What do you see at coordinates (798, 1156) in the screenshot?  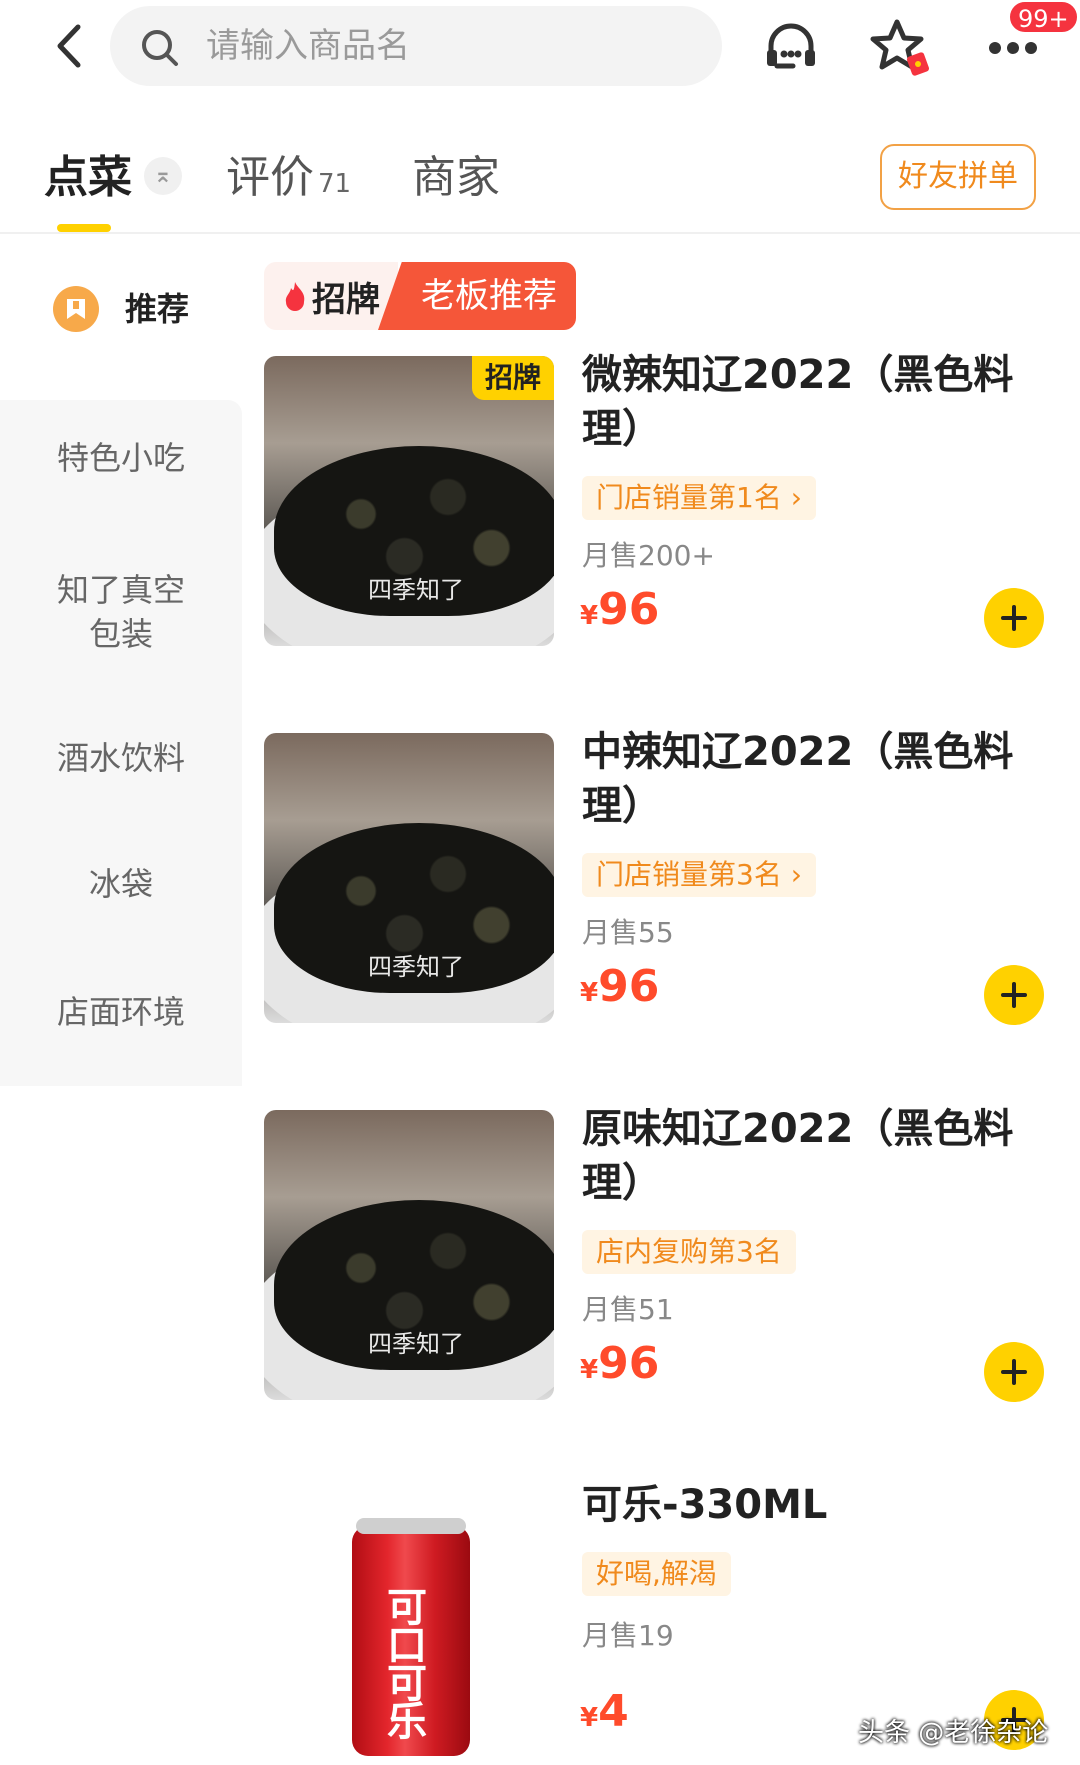 I see `product-title: 原味知辽2022（黑色料理）` at bounding box center [798, 1156].